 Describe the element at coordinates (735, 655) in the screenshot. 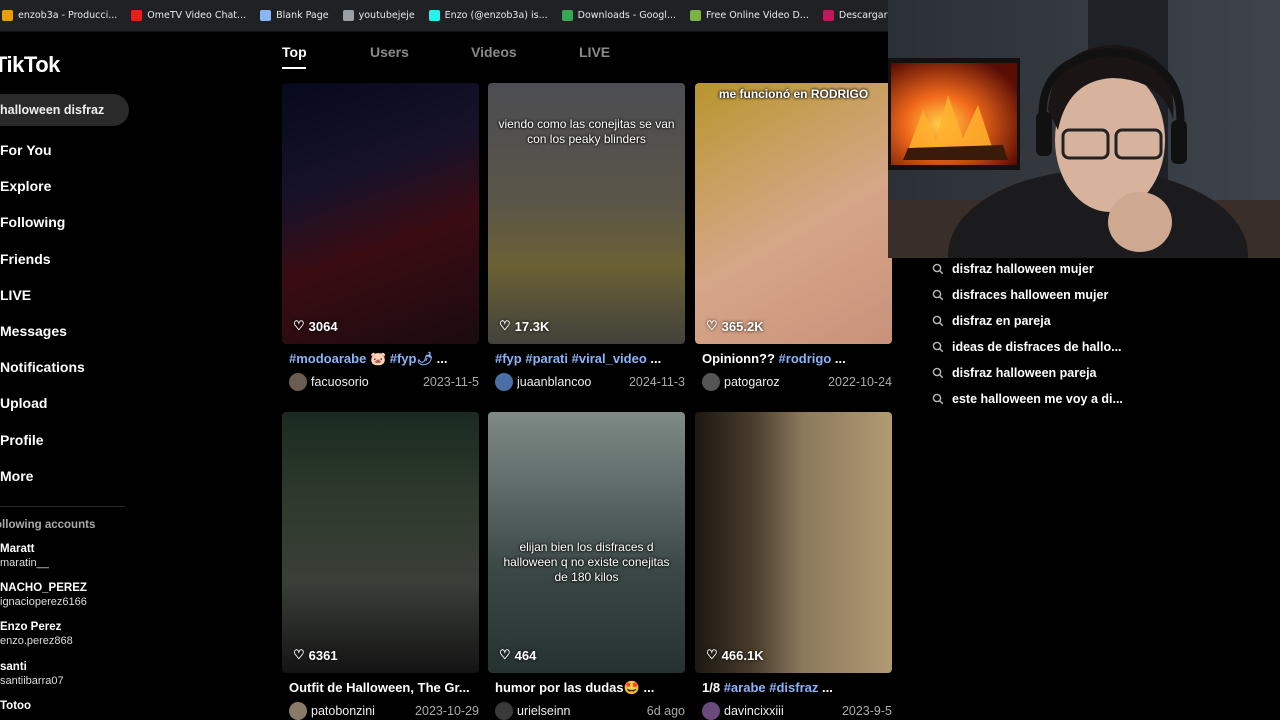

I see `like-count: ♡ 466.1K` at that location.